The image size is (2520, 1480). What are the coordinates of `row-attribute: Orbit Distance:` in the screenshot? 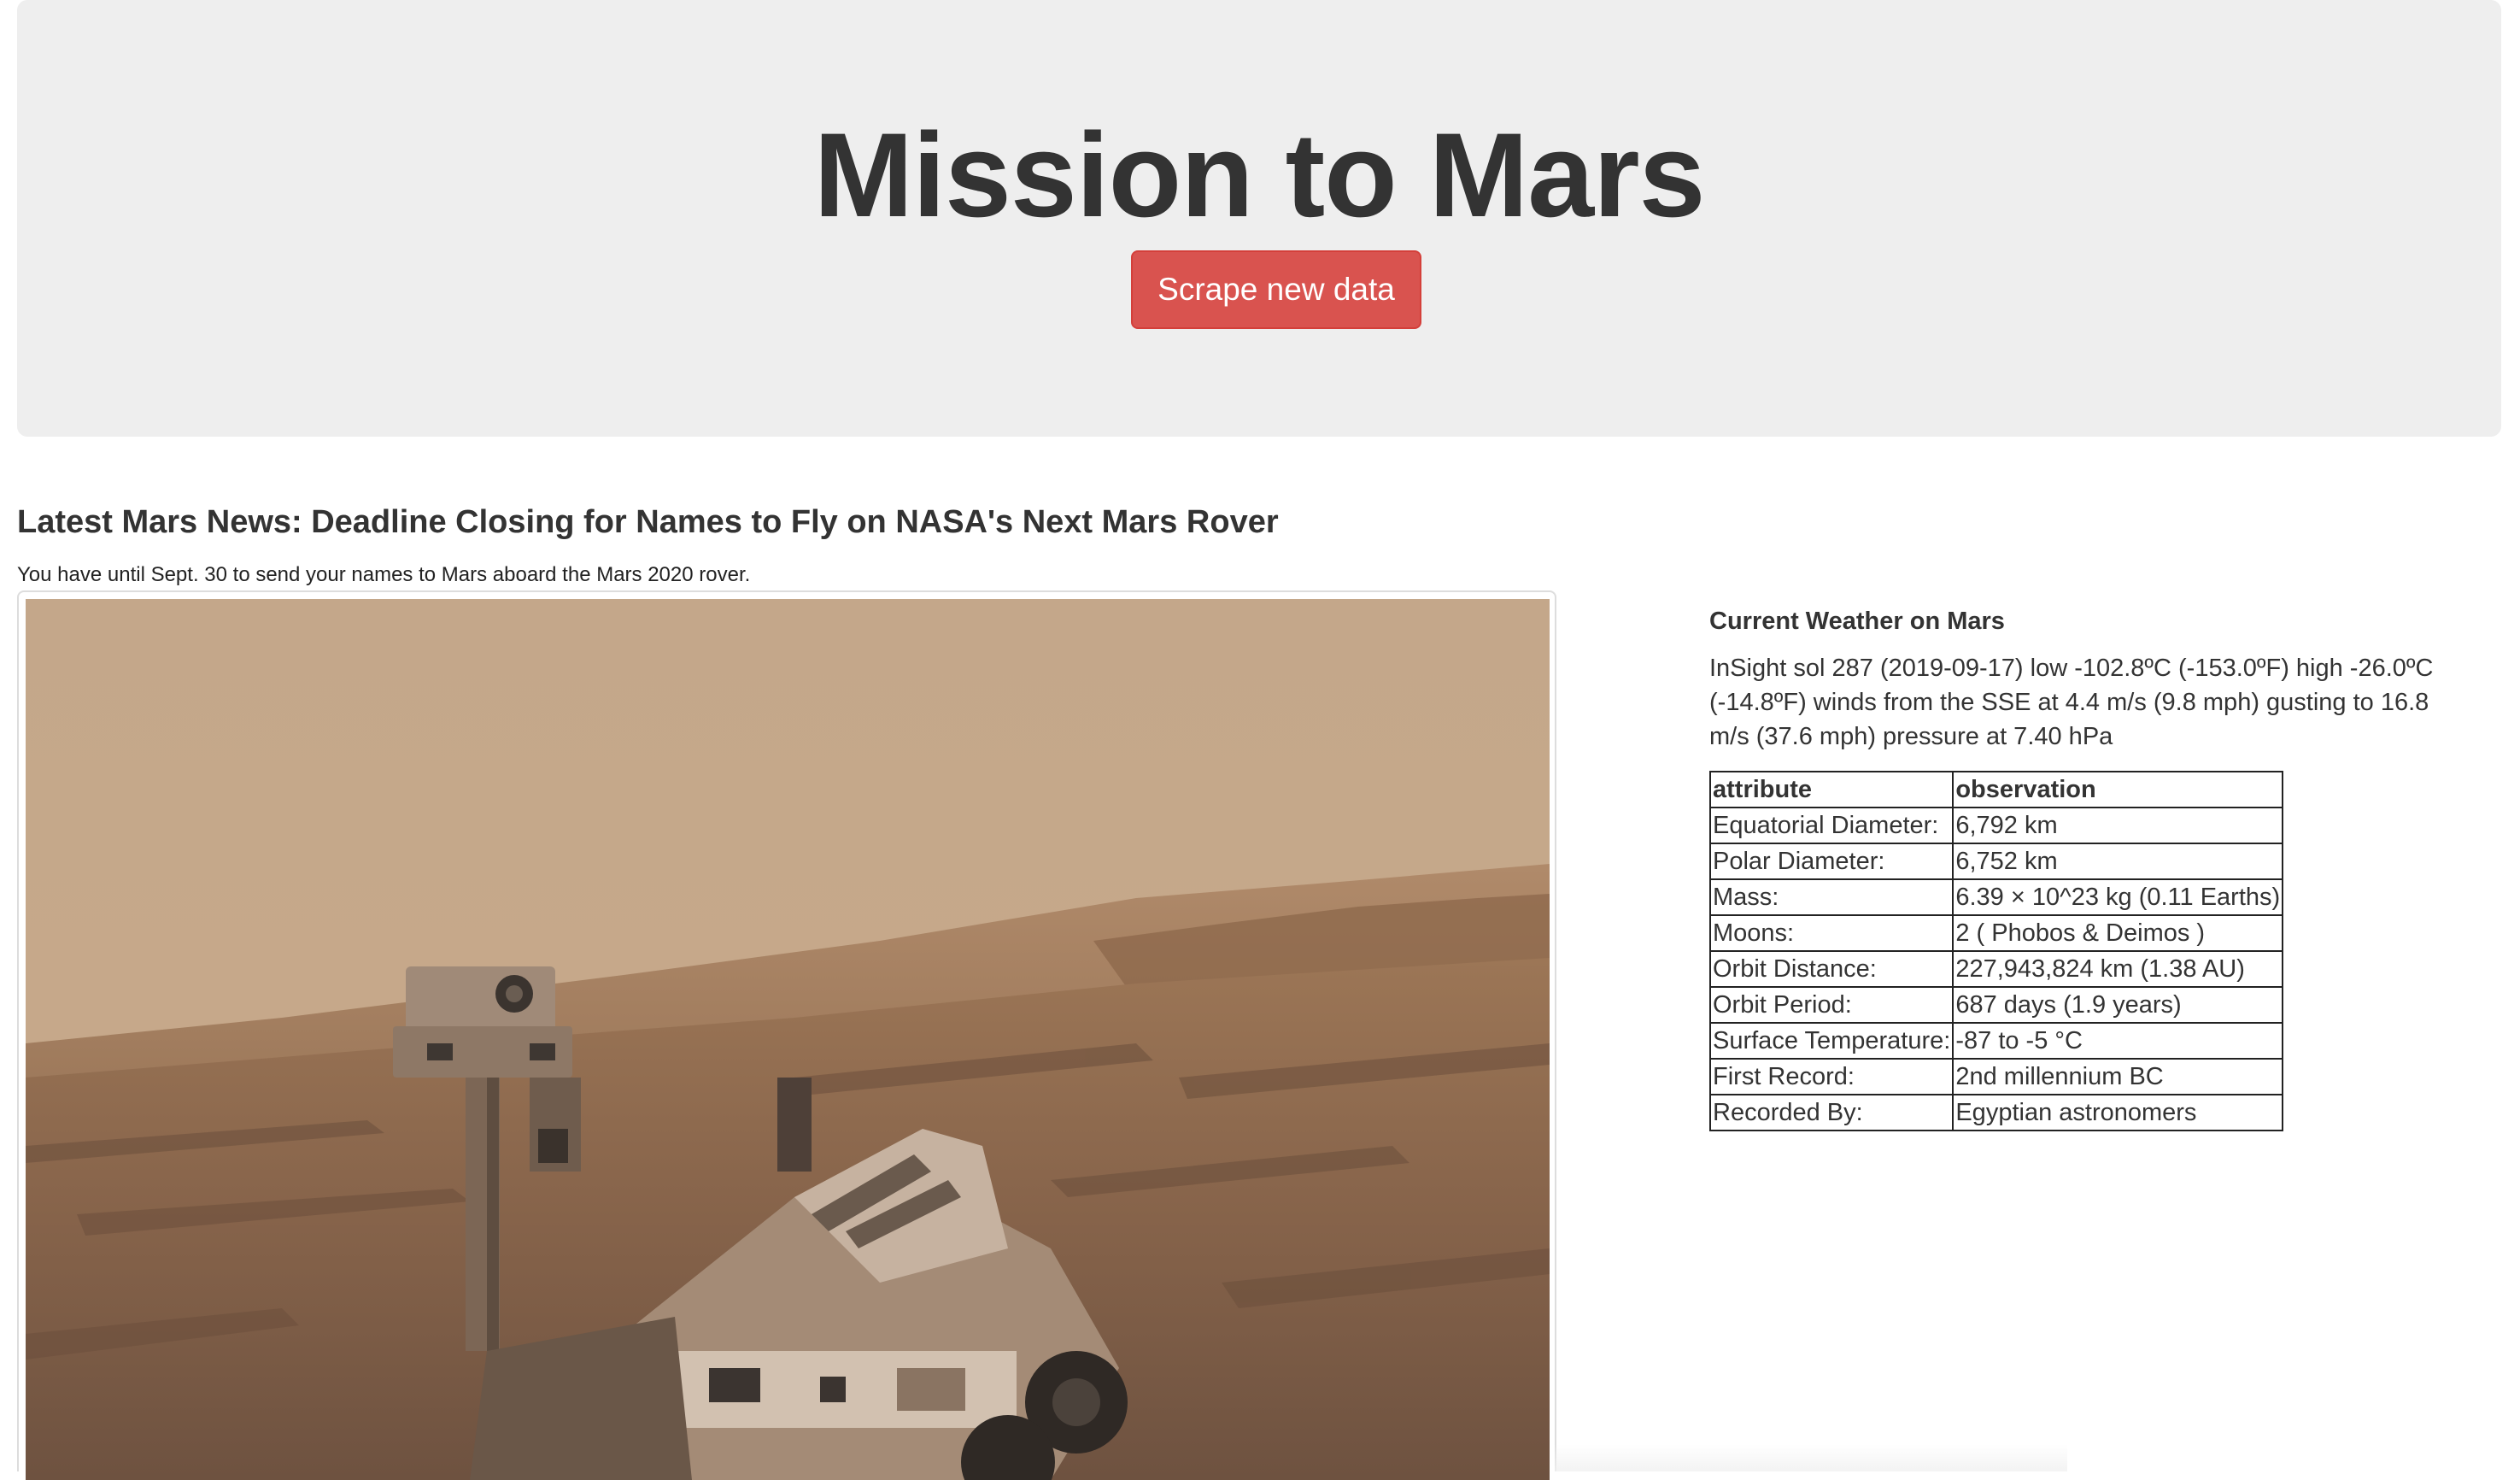 It's located at (1831, 969).